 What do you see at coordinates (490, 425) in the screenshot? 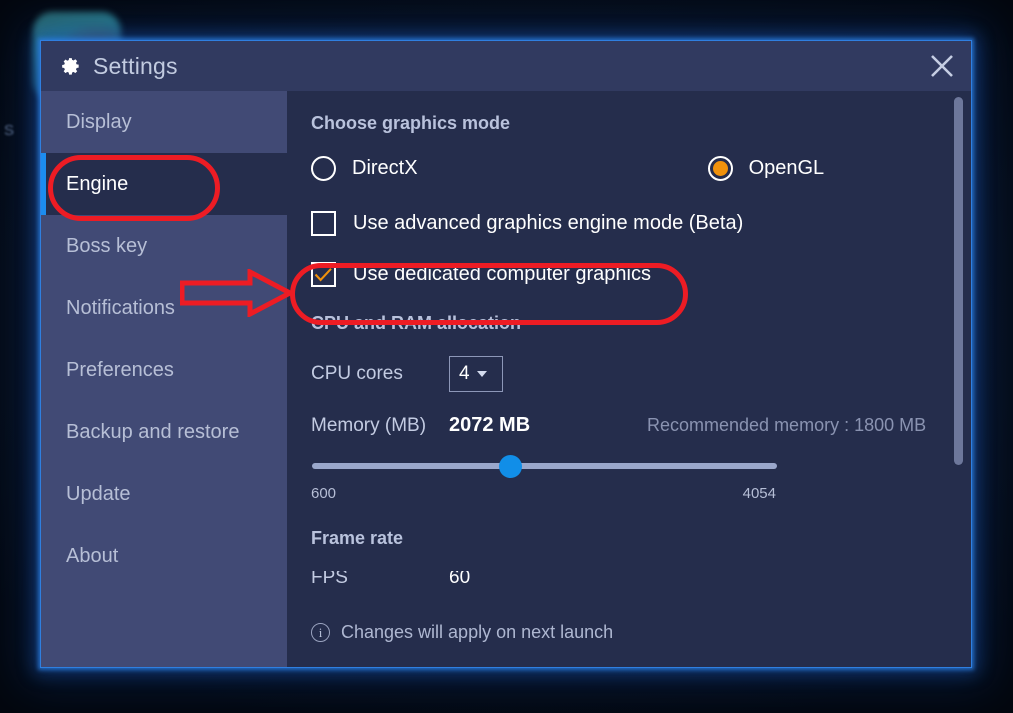
I see `memory-value: 2072 MB` at bounding box center [490, 425].